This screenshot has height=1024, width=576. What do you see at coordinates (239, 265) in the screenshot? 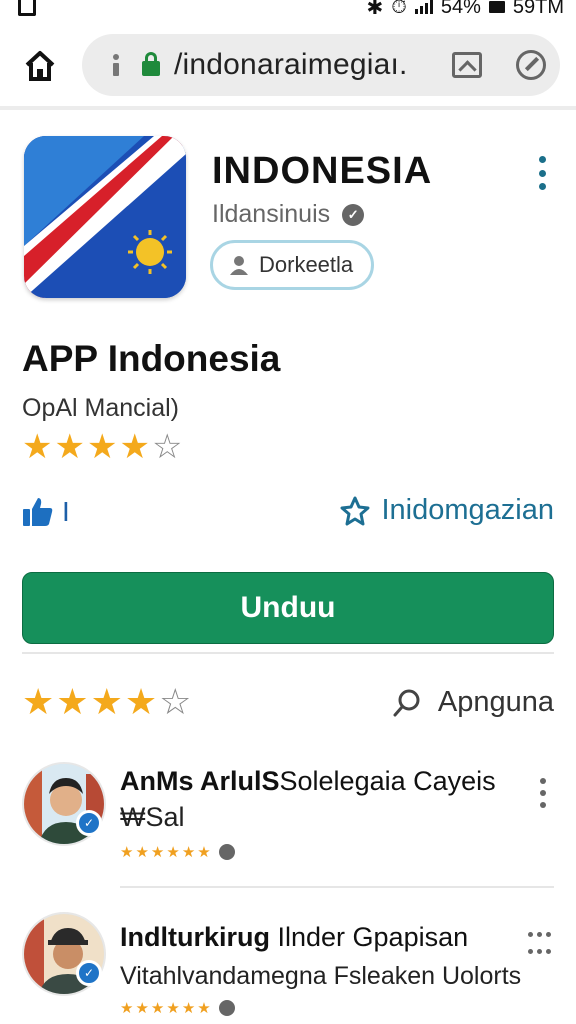
I see `person-icon` at bounding box center [239, 265].